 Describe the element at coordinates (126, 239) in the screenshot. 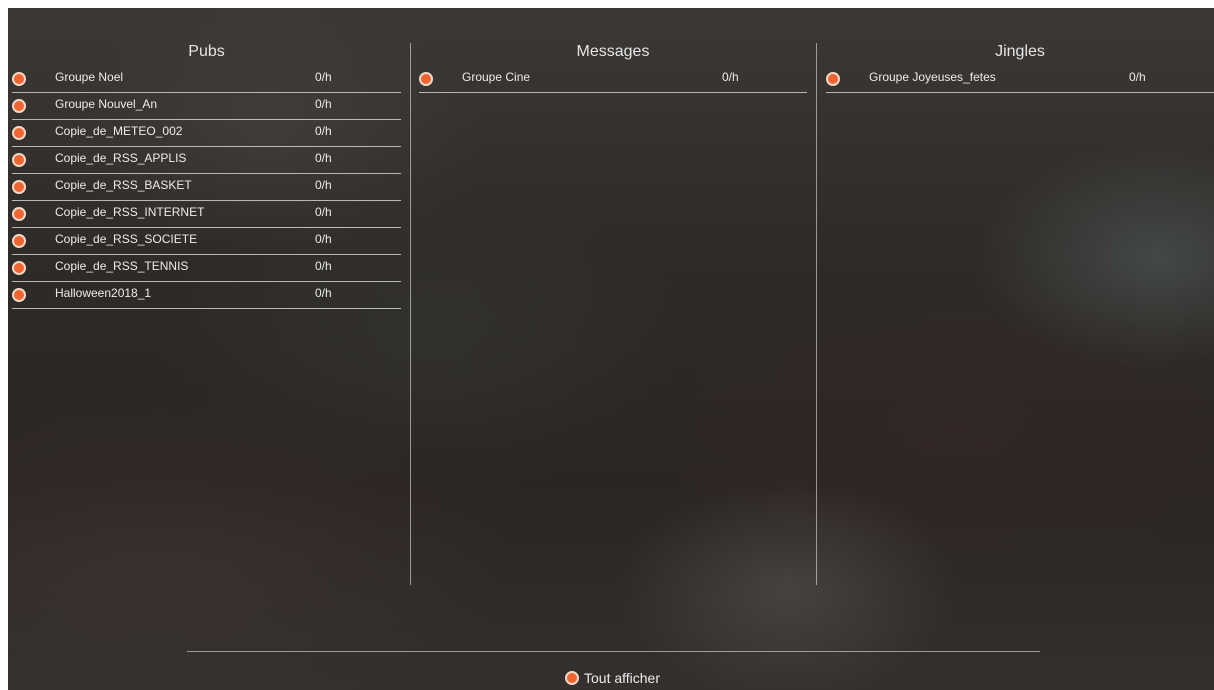

I see `item-name: Copie_de_RSS_SOCIETE` at that location.